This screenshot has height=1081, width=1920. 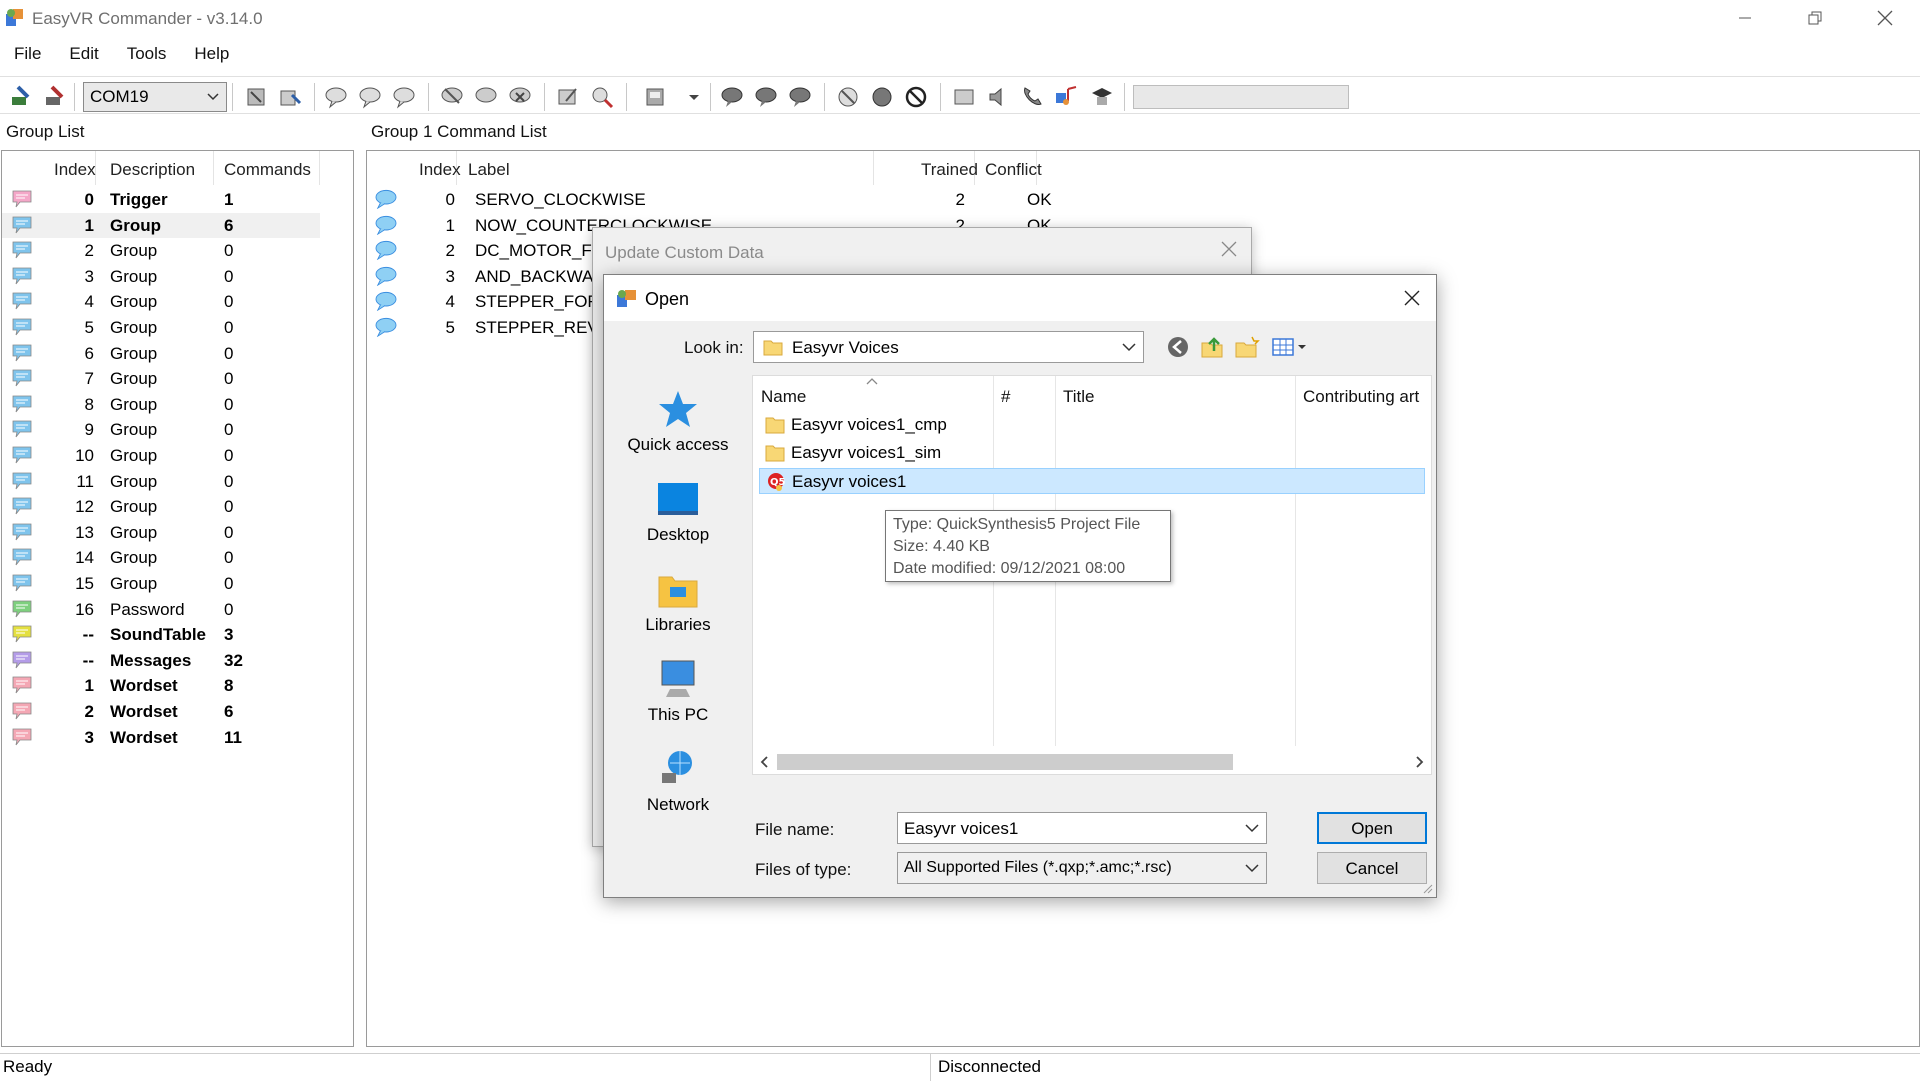 What do you see at coordinates (1092, 453) in the screenshot?
I see `file-row: Easyvr voices1_sim` at bounding box center [1092, 453].